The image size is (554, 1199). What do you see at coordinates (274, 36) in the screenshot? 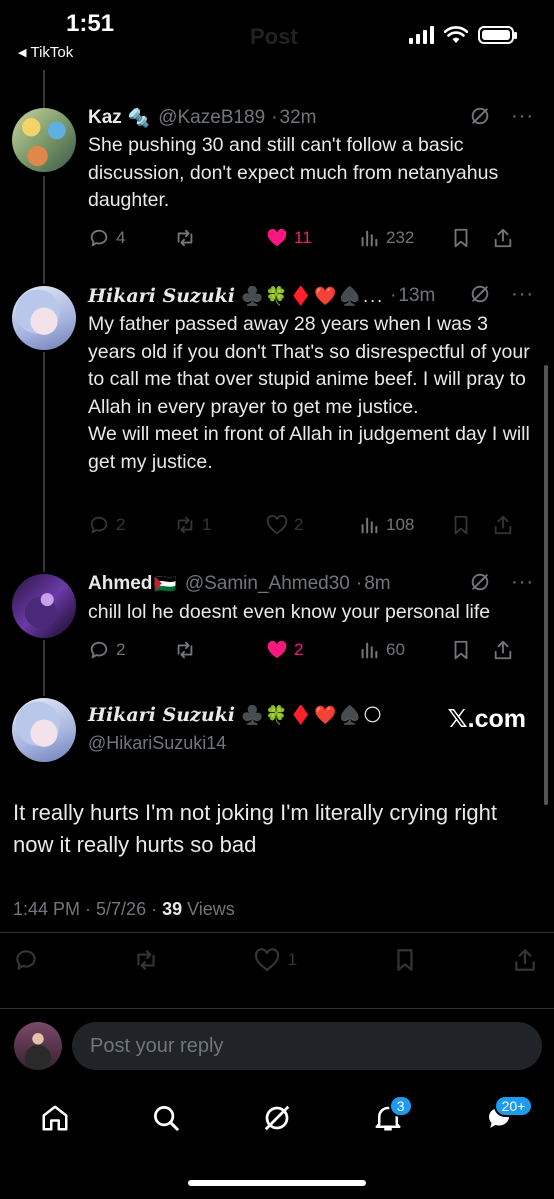
I see `faded-page-title: Post` at bounding box center [274, 36].